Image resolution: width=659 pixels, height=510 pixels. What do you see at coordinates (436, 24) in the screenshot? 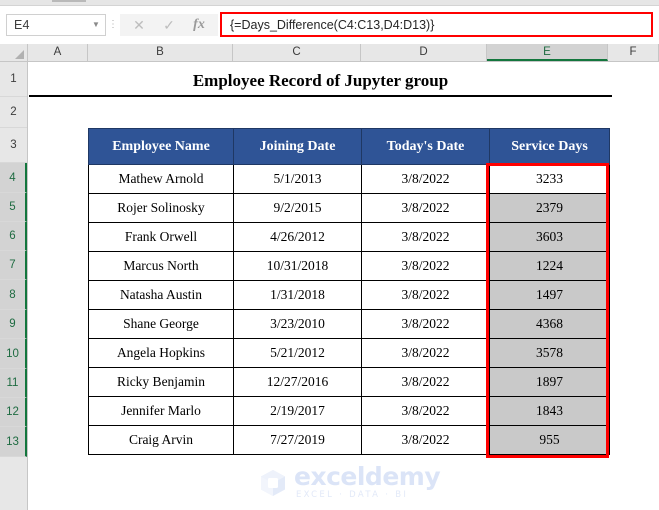
I see `formula-input: {=Days_Difference(C4:C13,D4:D13)}` at bounding box center [436, 24].